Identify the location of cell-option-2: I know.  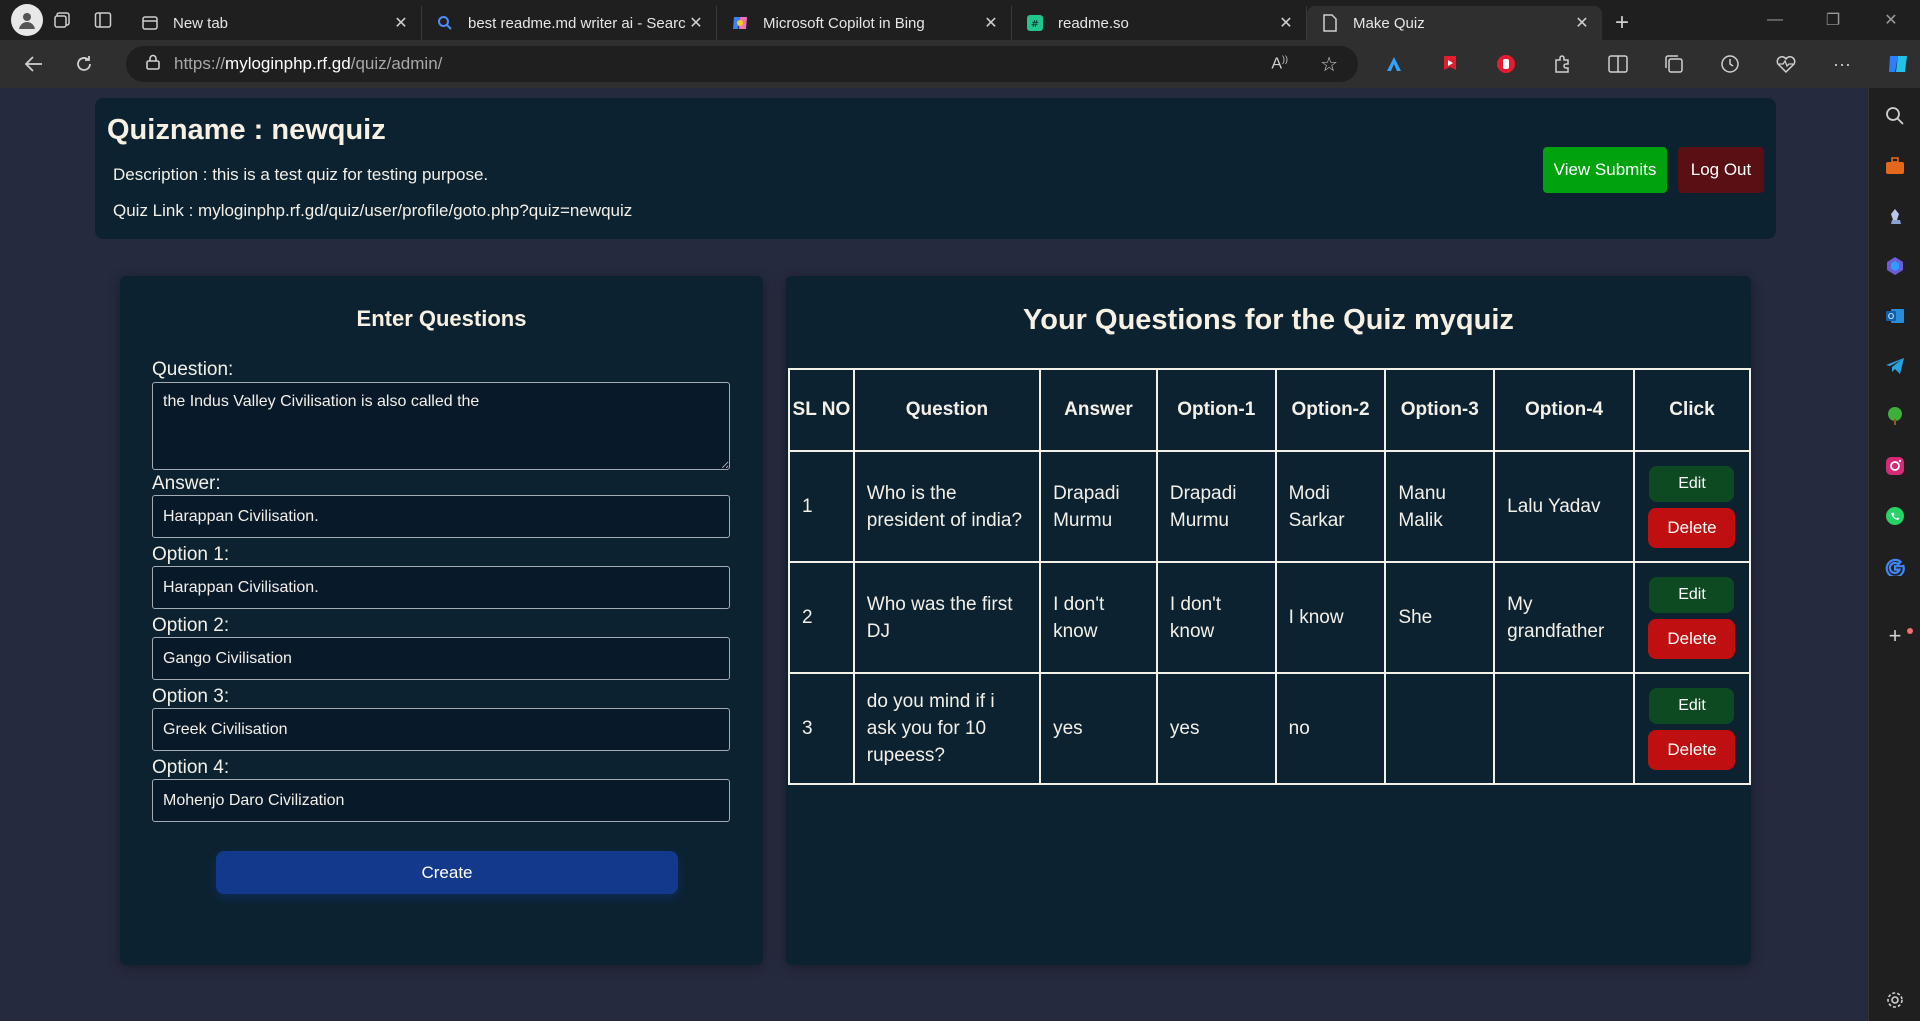
(1330, 617).